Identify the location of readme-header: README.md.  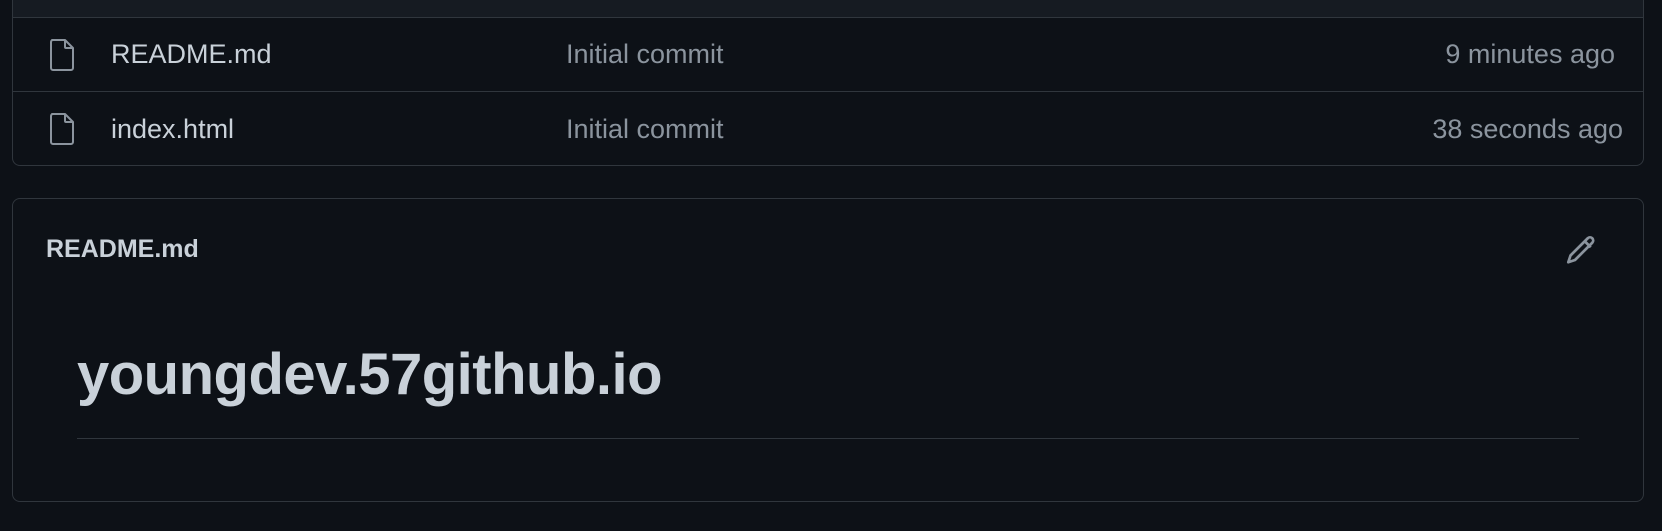
(122, 249).